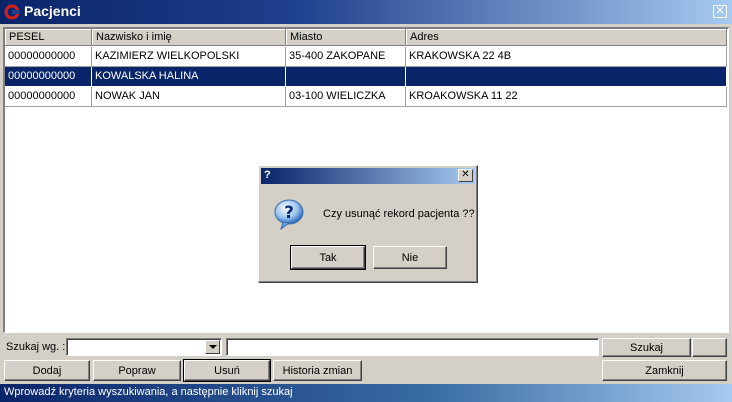  I want to click on add-button: Dodaj, so click(47, 370).